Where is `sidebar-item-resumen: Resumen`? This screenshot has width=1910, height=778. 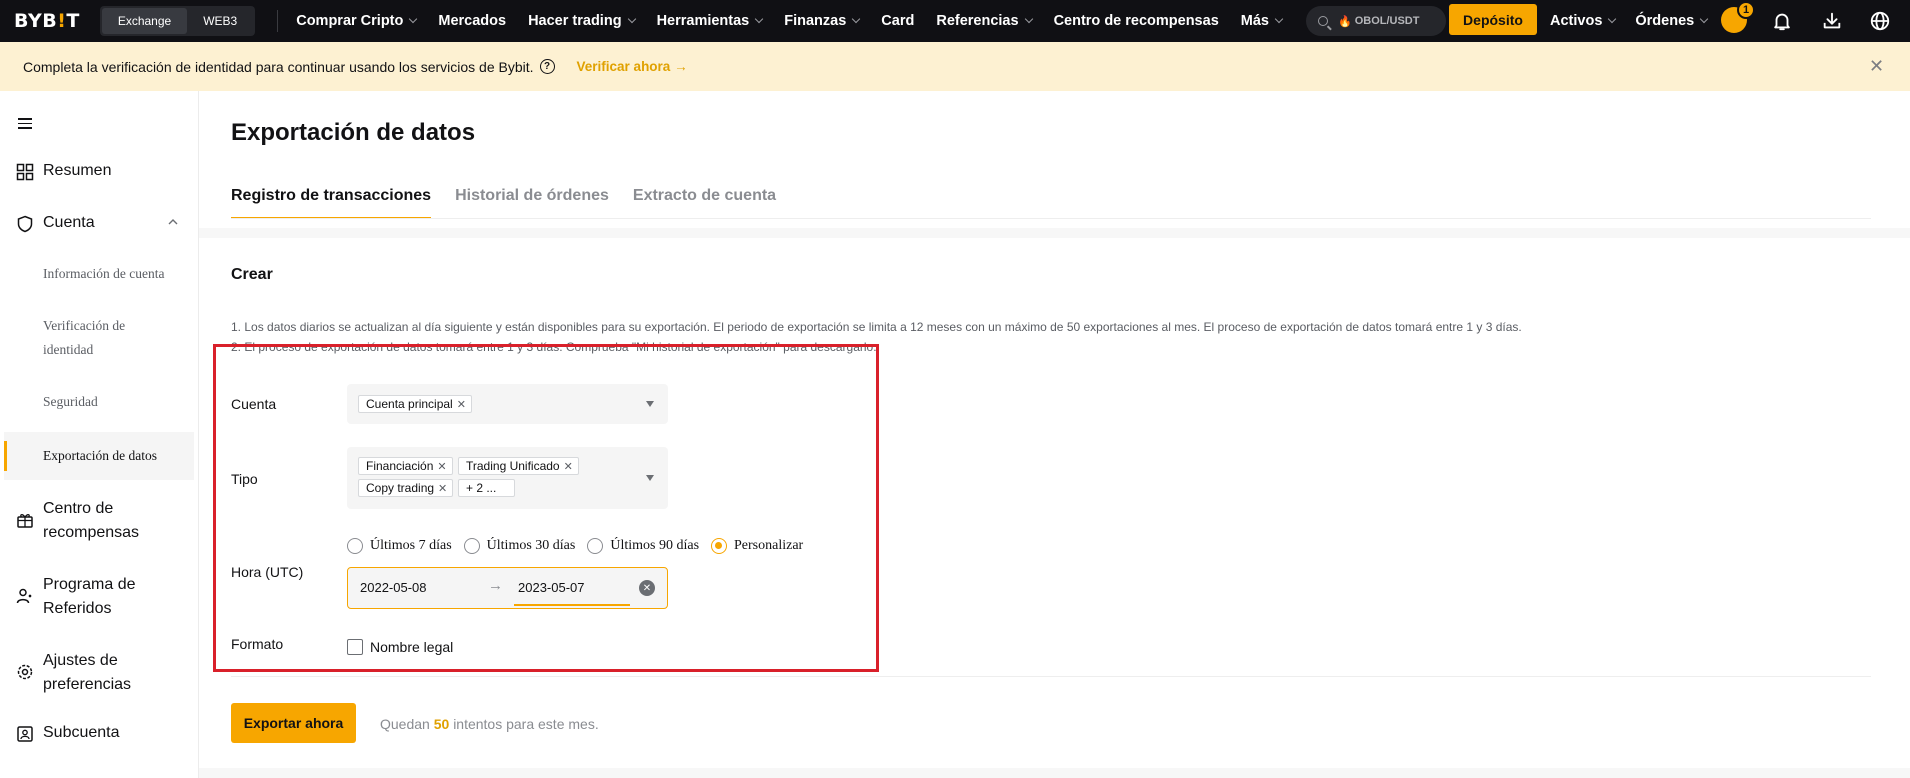
sidebar-item-resumen: Resumen is located at coordinates (63, 171).